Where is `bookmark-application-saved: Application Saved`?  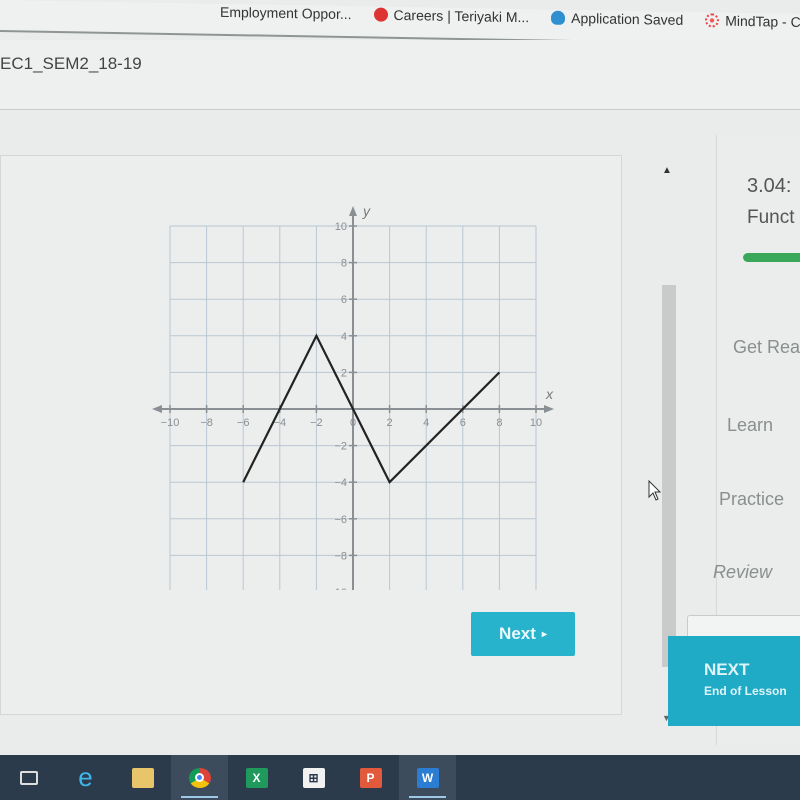
bookmark-application-saved: Application Saved is located at coordinates (617, 19).